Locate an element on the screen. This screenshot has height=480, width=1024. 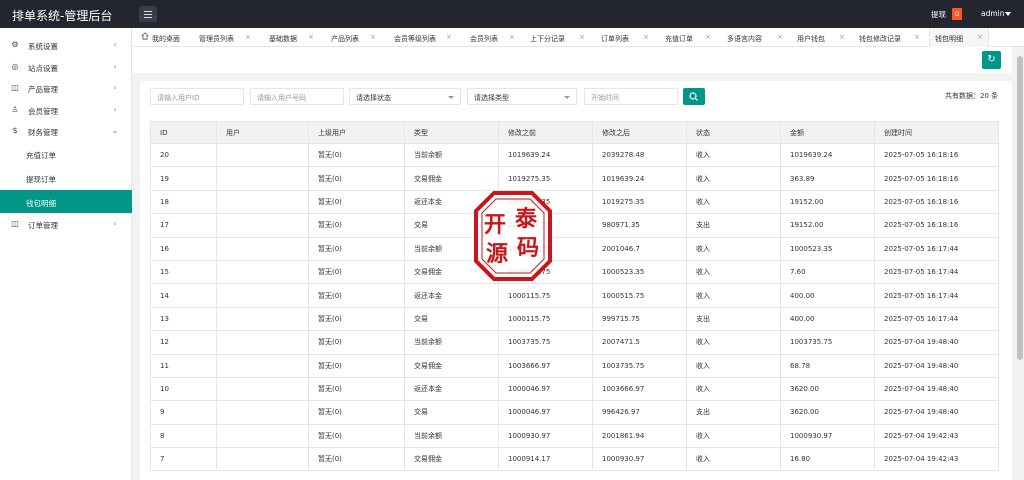
tab-wallet-details: 钱包明细 × is located at coordinates (959, 37).